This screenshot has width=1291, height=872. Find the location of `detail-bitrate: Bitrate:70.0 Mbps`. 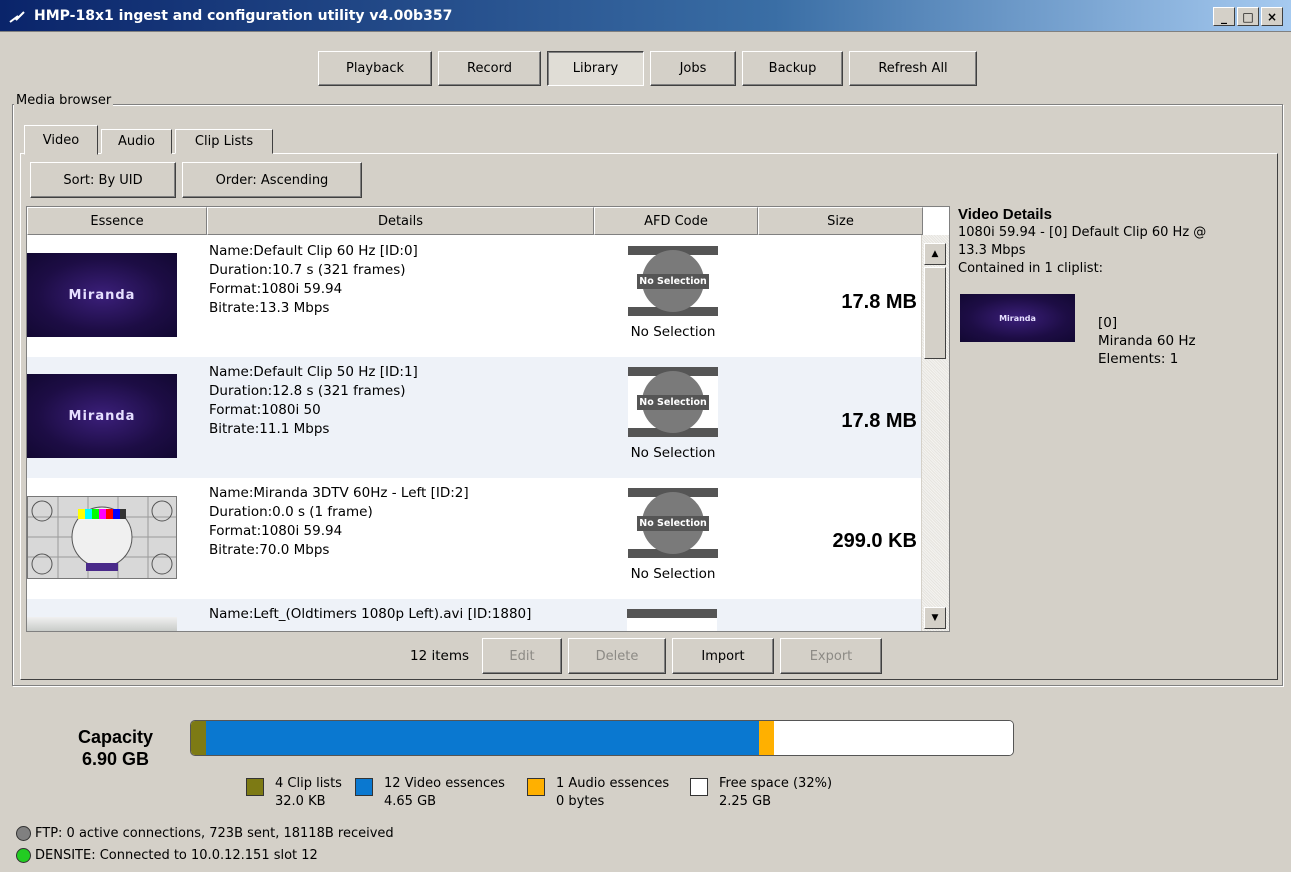

detail-bitrate: Bitrate:70.0 Mbps is located at coordinates (269, 550).